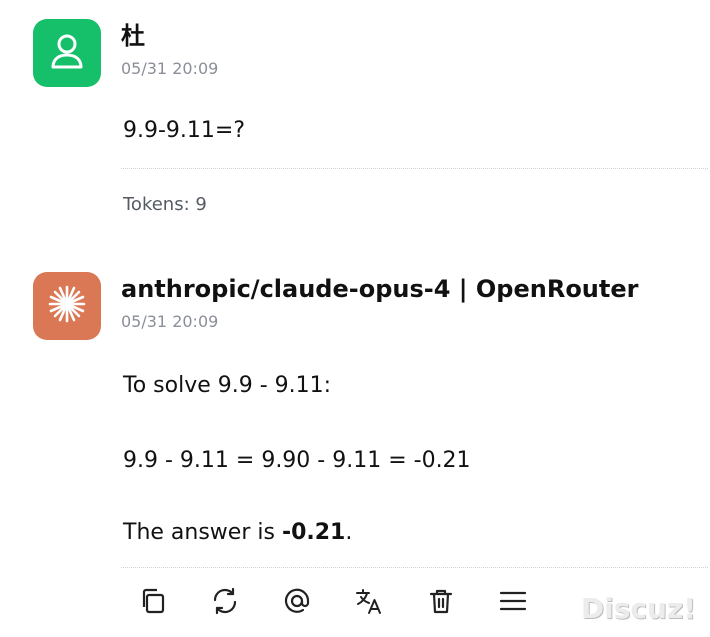  I want to click on translate-button, so click(369, 603).